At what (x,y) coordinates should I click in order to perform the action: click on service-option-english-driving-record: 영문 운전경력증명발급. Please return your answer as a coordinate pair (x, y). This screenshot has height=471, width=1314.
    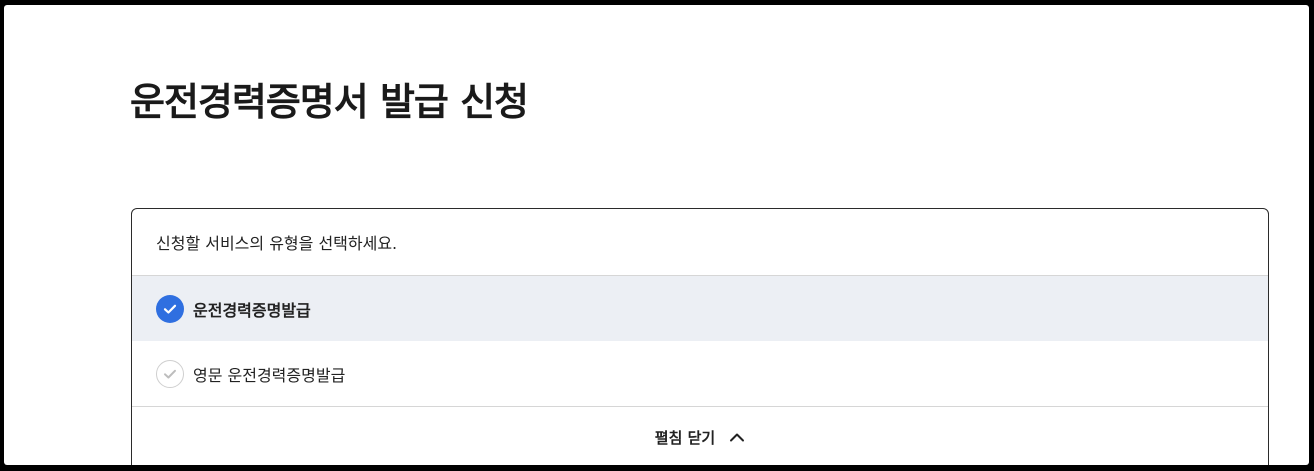
    Looking at the image, I should click on (700, 374).